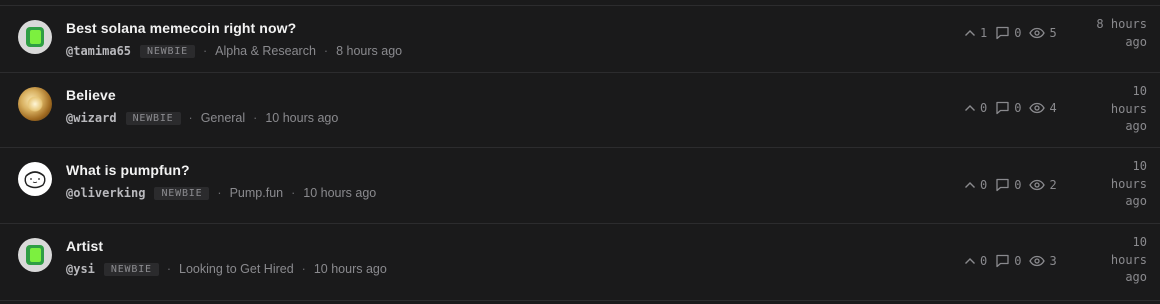 The width and height of the screenshot is (1160, 304). I want to click on thread-title: Best solana memecoin right now?, so click(181, 28).